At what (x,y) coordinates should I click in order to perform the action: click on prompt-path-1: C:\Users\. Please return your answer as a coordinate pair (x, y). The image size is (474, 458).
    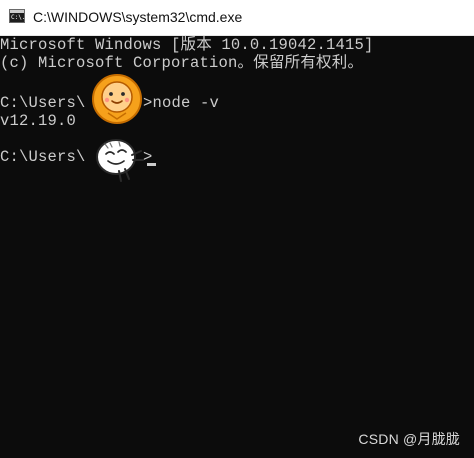
    Looking at the image, I should click on (43, 103).